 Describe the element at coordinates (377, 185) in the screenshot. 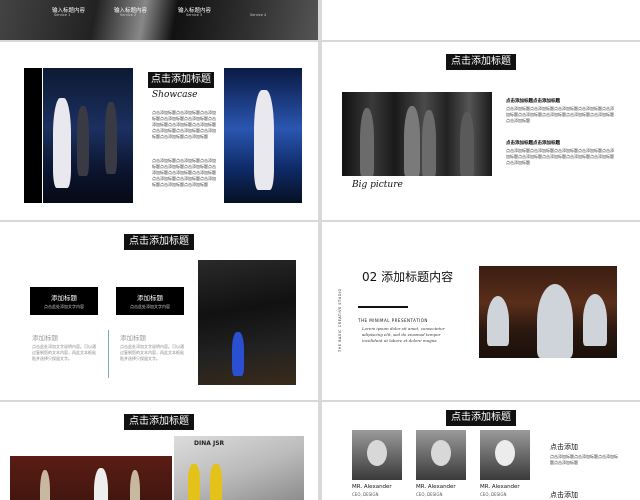

I see `image-caption: Big picture` at that location.